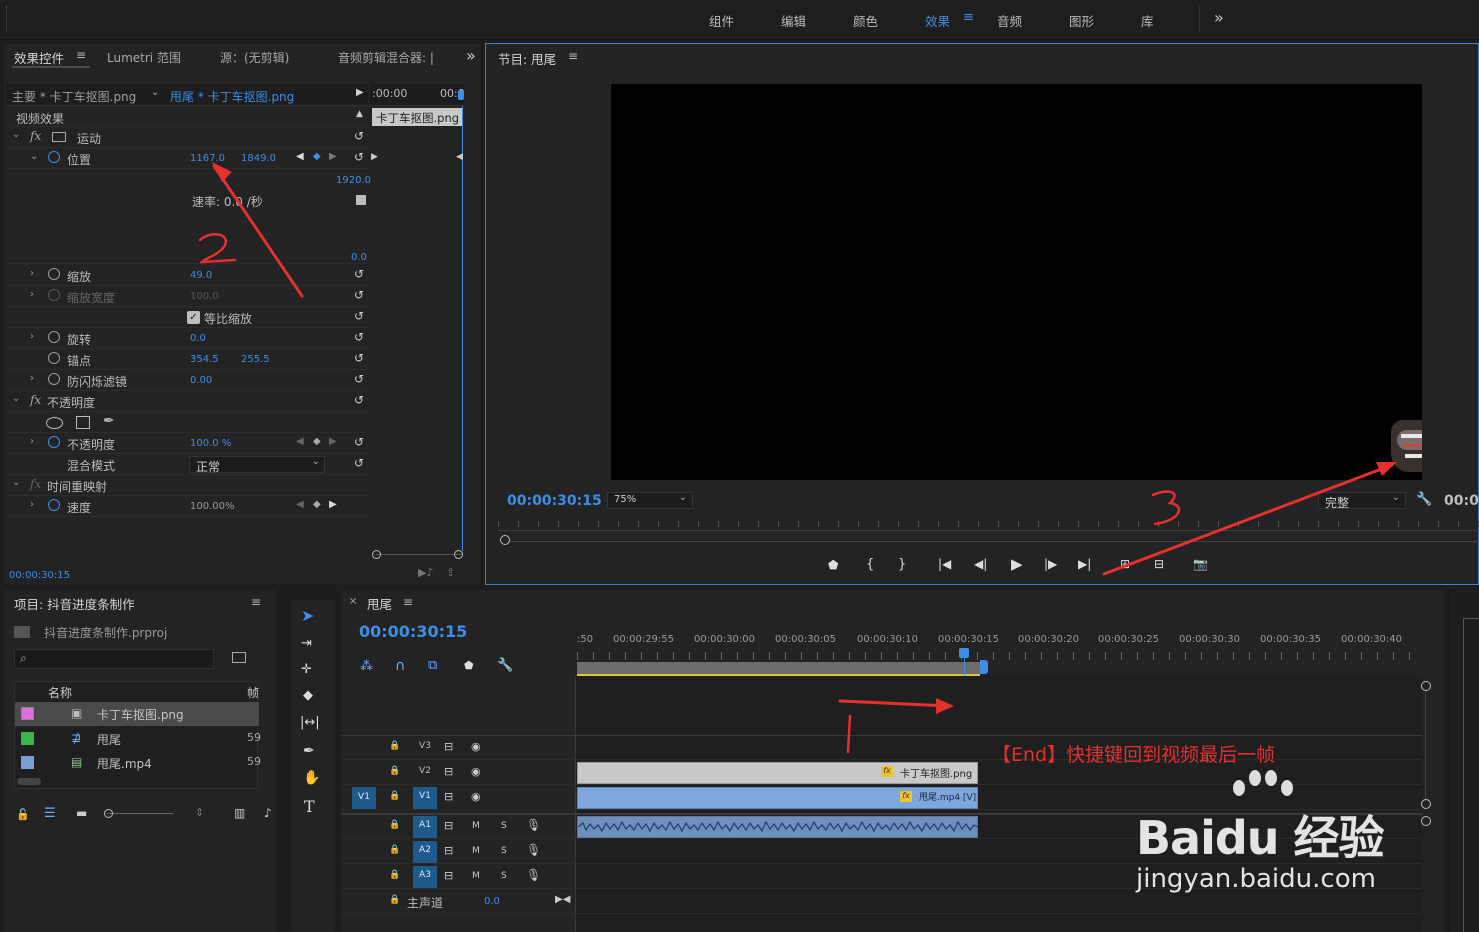 Image resolution: width=1479 pixels, height=932 pixels. Describe the element at coordinates (793, 20) in the screenshot. I see `workspace-tab-1: 编辑` at that location.